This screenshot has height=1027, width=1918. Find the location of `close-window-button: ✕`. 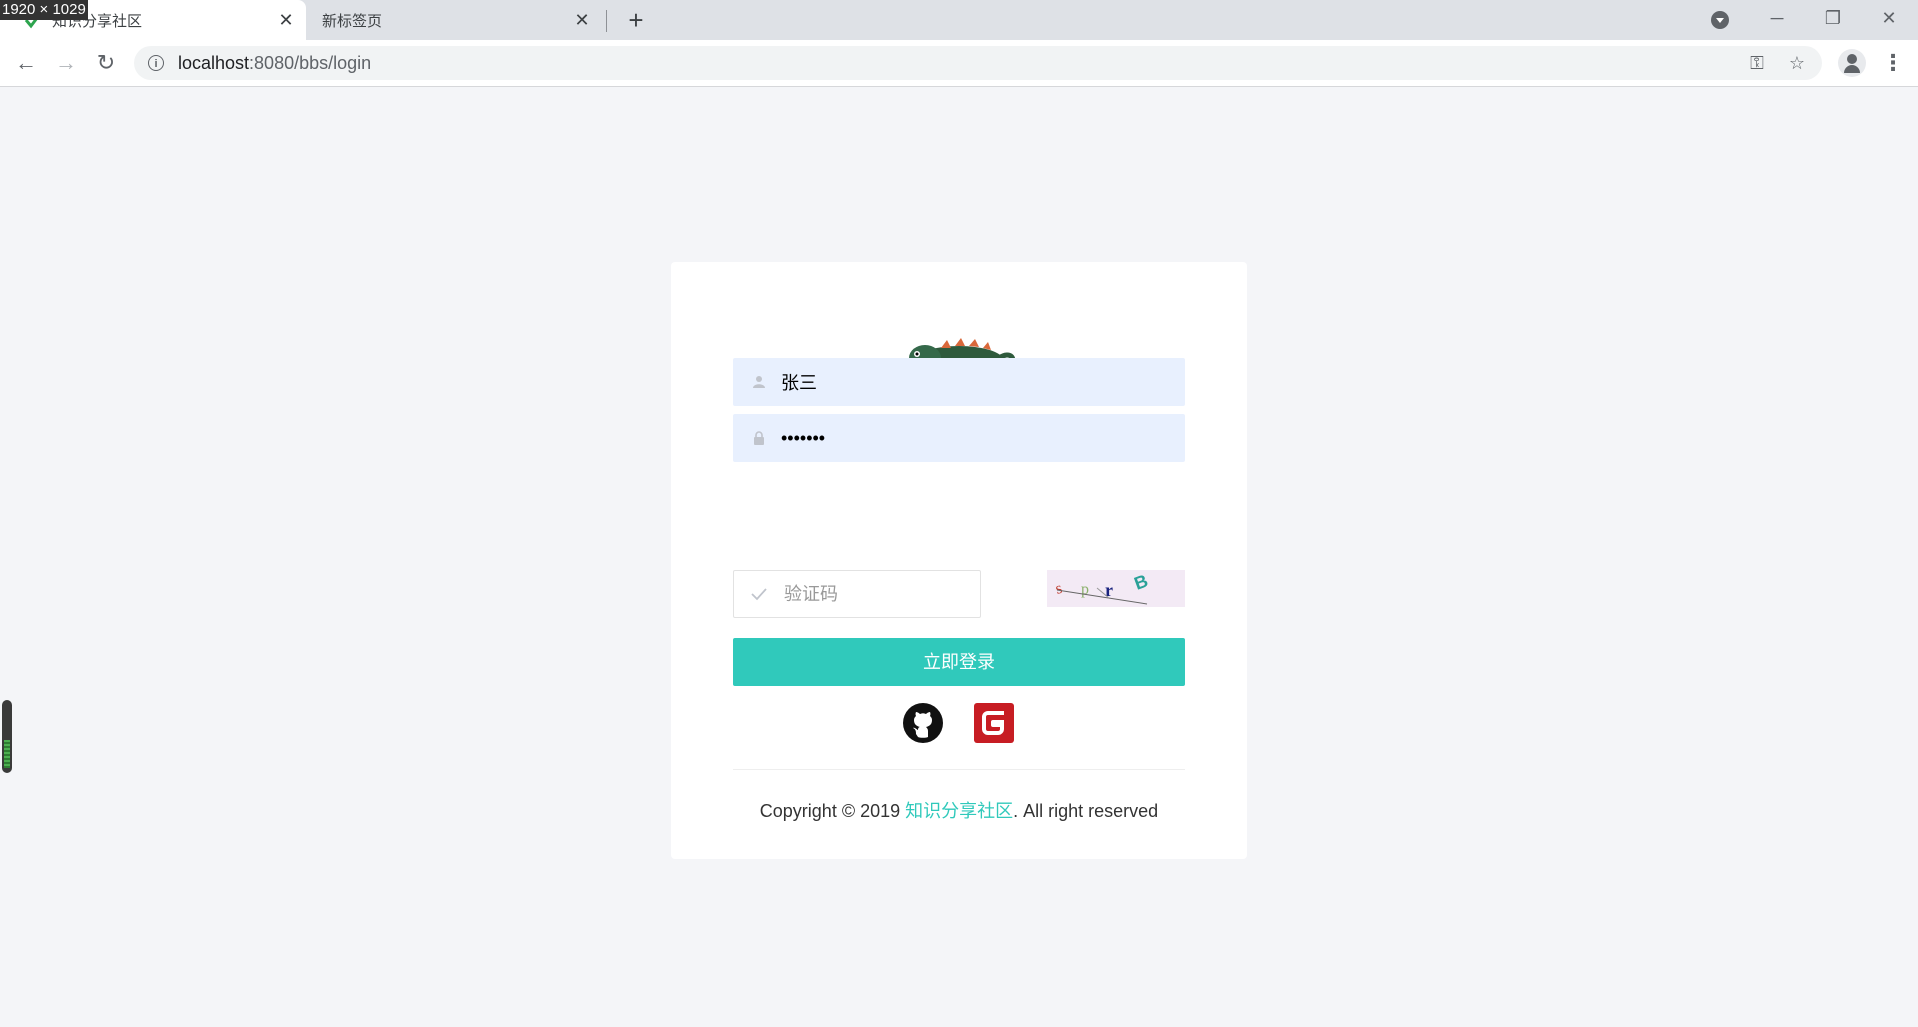

close-window-button: ✕ is located at coordinates (1889, 18).